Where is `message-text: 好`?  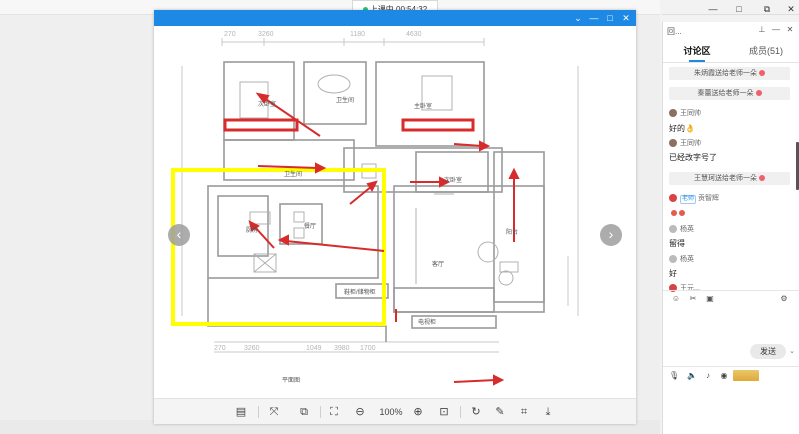 message-text: 好 is located at coordinates (673, 273).